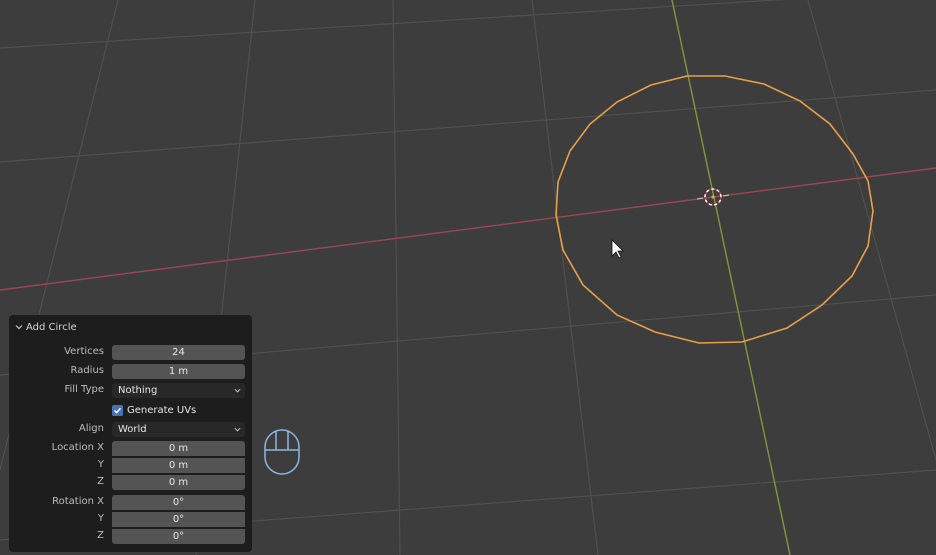 The height and width of the screenshot is (555, 936). Describe the element at coordinates (617, 249) in the screenshot. I see `cursor-icon` at that location.